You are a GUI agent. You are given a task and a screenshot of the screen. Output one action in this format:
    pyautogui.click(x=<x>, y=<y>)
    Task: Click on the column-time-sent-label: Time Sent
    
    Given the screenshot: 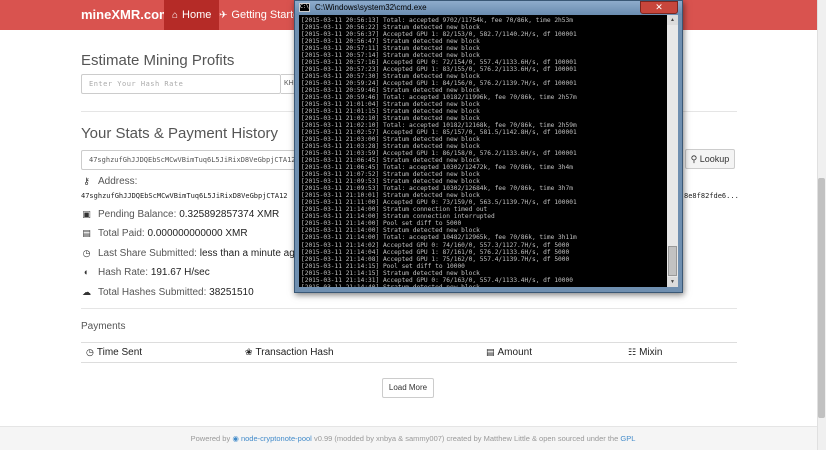 What is the action you would take?
    pyautogui.click(x=119, y=352)
    